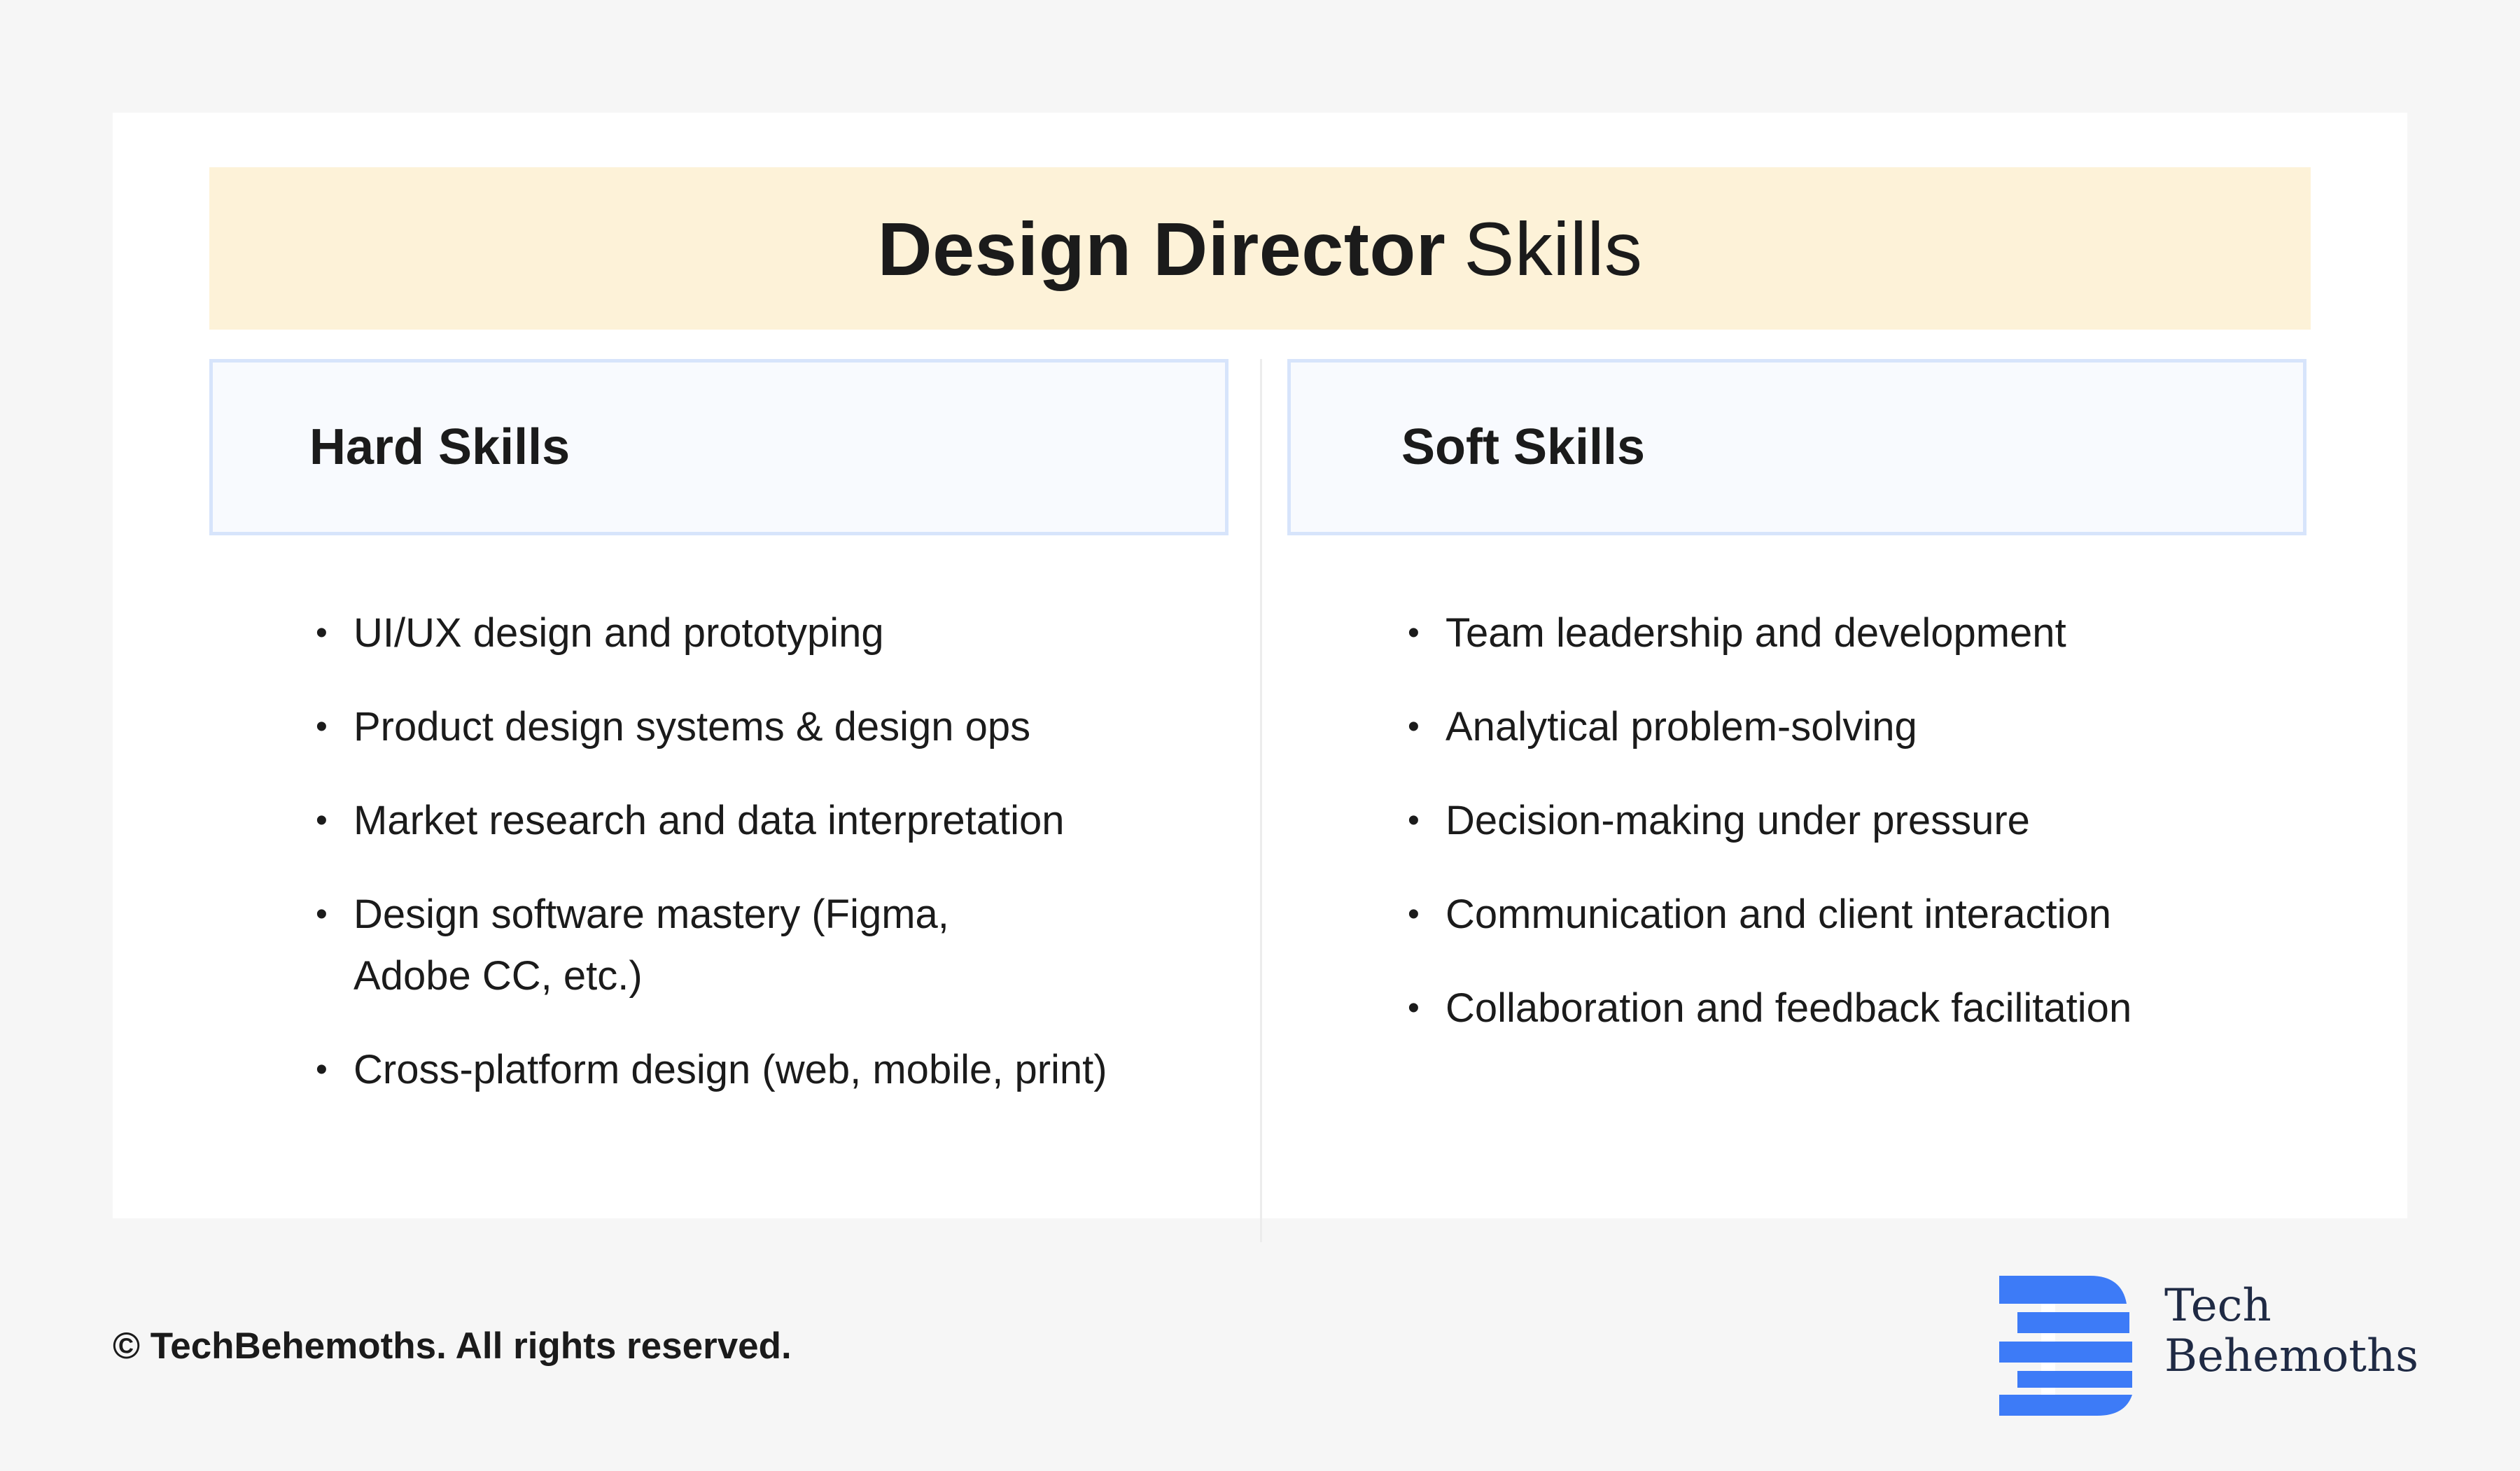  Describe the element at coordinates (439, 447) in the screenshot. I see `hard-skills-title: Hard Skills` at that location.